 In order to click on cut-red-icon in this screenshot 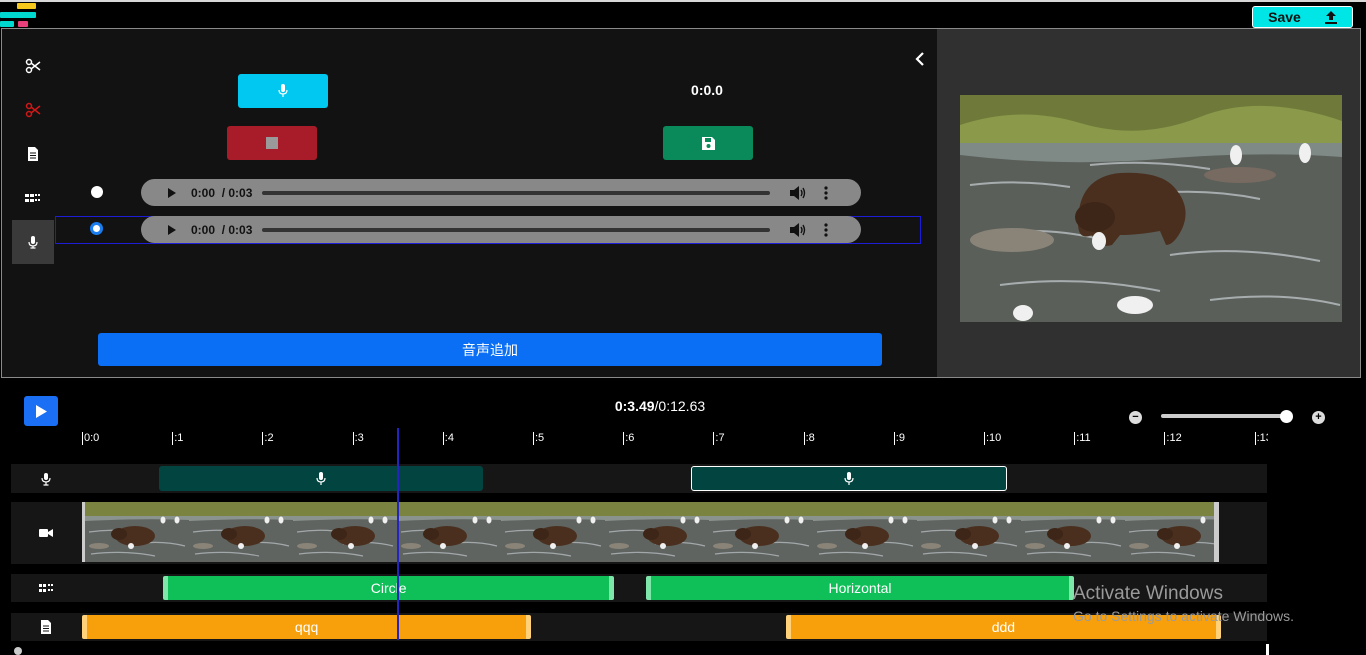, I will do `click(33, 110)`.